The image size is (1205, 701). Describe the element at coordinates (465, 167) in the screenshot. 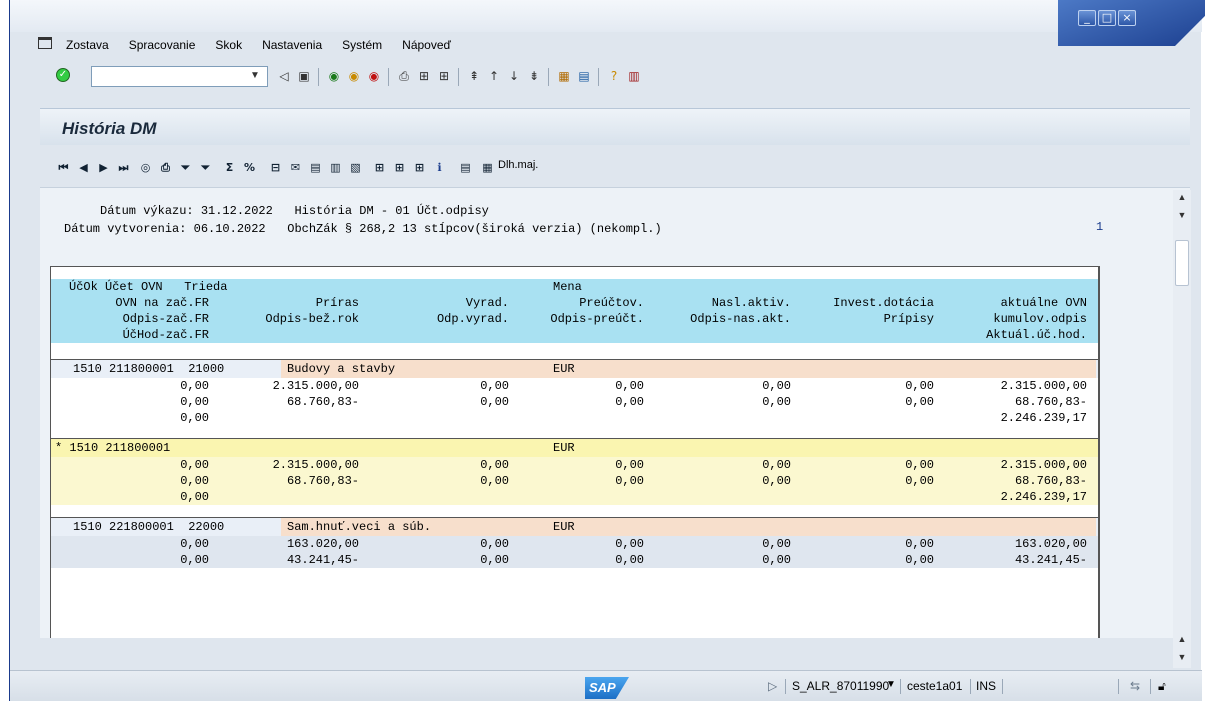

I see `list-icon: ▤` at that location.